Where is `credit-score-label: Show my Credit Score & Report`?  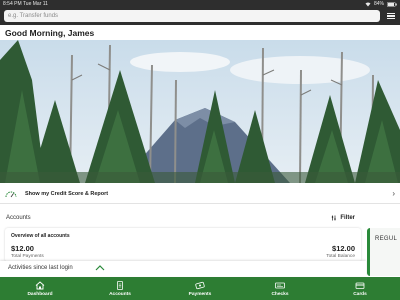
credit-score-label: Show my Credit Score & Report is located at coordinates (67, 194).